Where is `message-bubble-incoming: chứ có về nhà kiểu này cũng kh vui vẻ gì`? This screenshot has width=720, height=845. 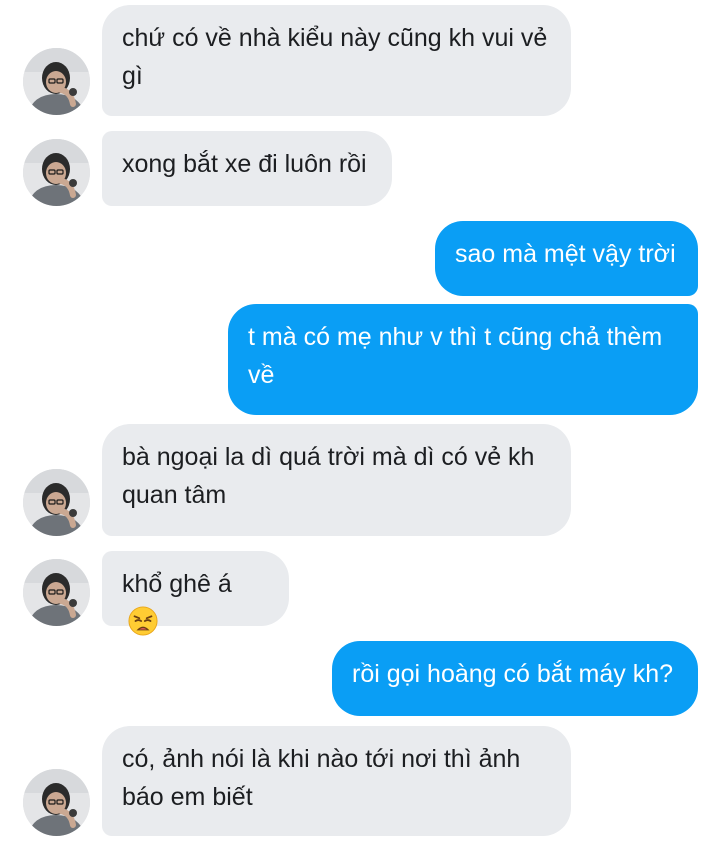
message-bubble-incoming: chứ có về nhà kiểu này cũng kh vui vẻ gì is located at coordinates (336, 60).